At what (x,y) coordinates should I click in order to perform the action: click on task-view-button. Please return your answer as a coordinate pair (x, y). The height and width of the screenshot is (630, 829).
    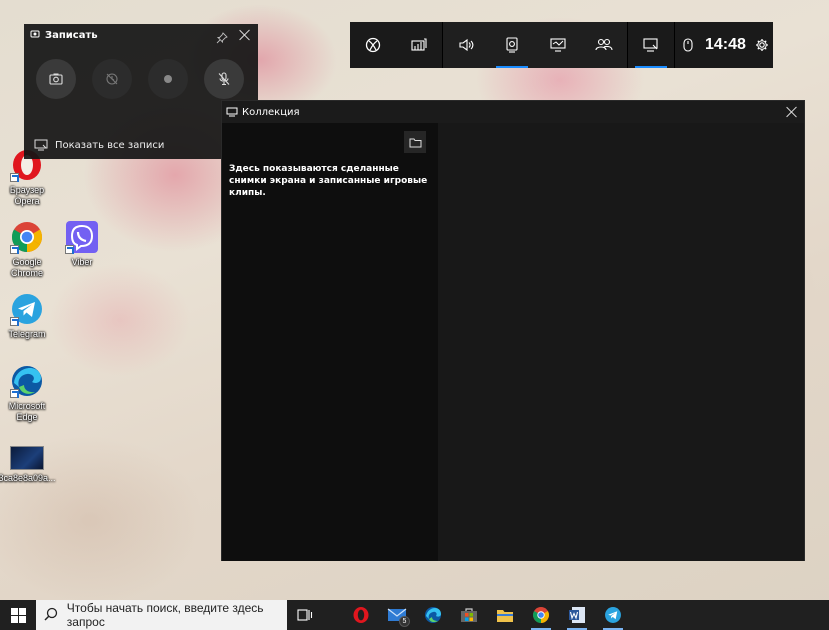
    Looking at the image, I should click on (305, 615).